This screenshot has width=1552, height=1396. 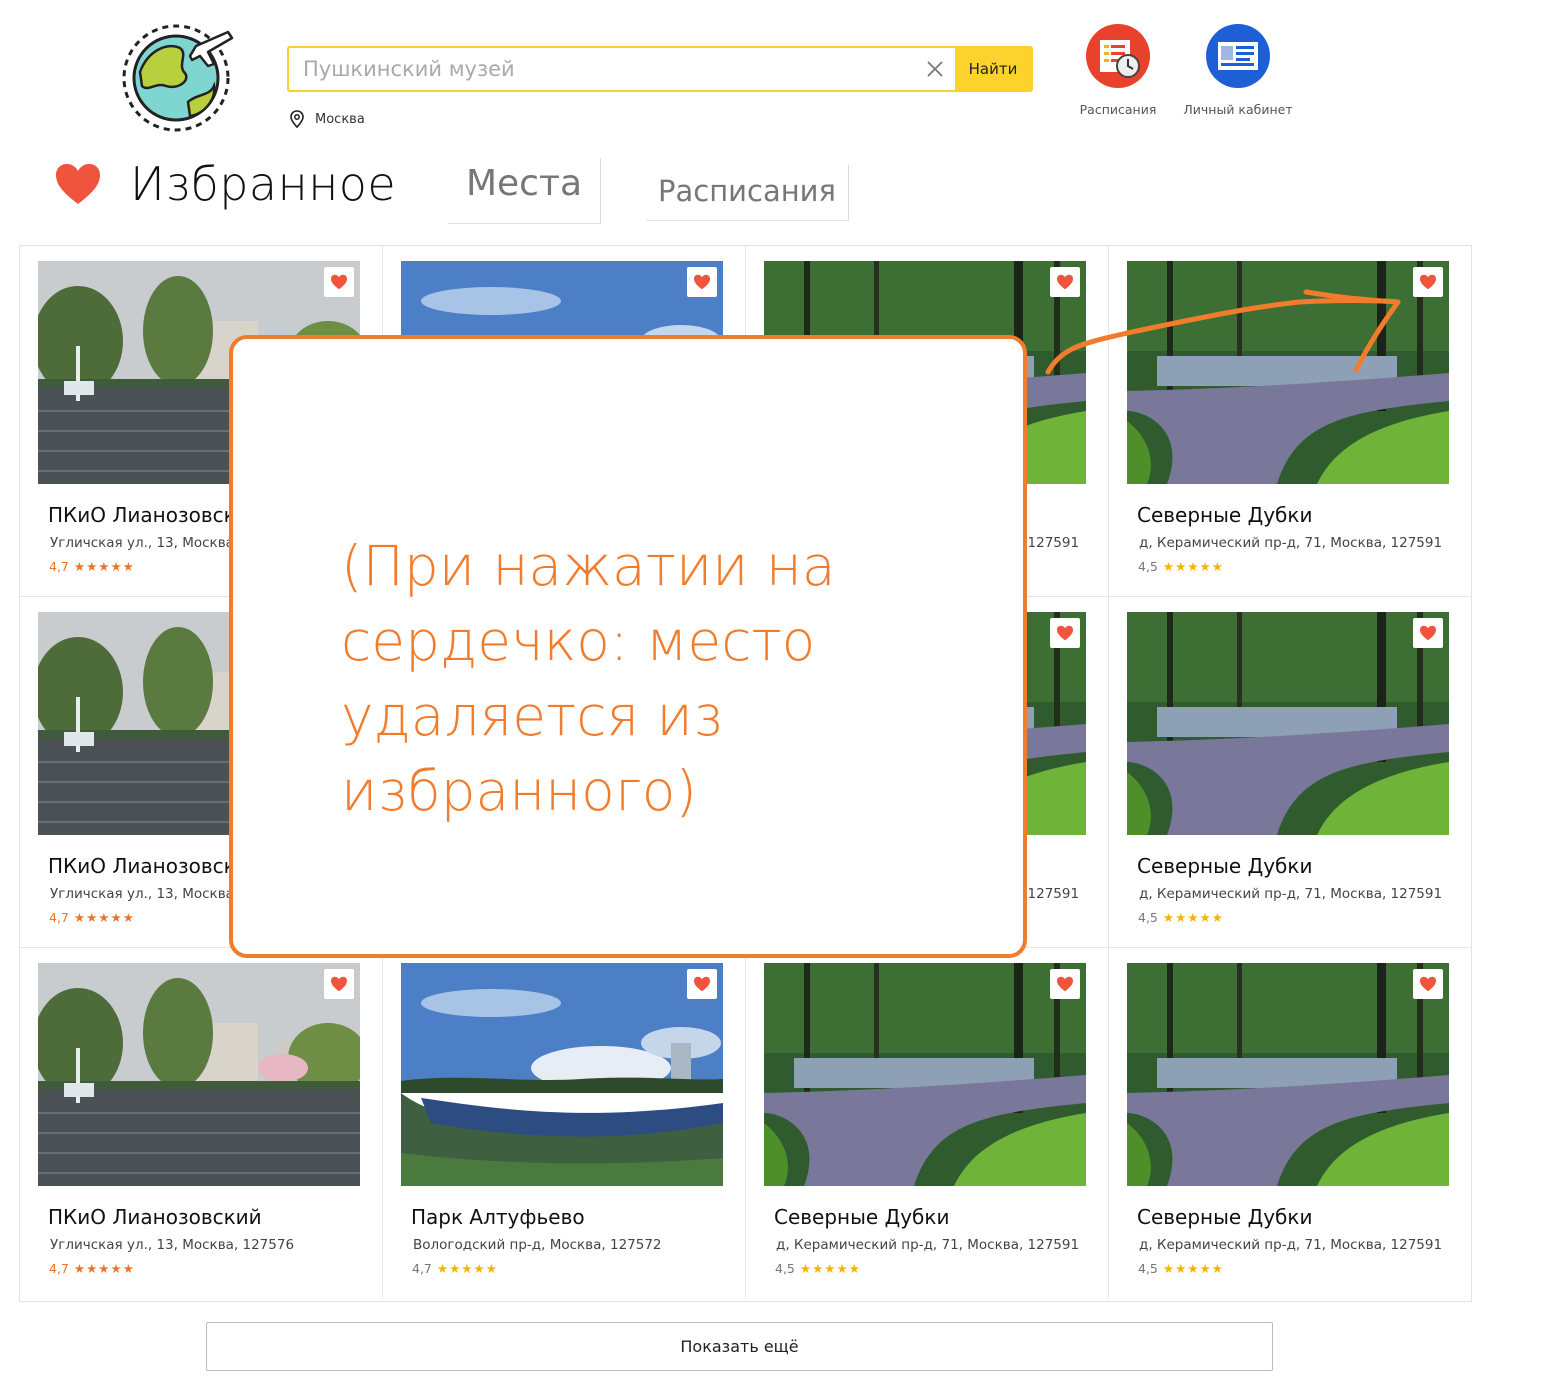 What do you see at coordinates (155, 1217) in the screenshot?
I see `place-name: ПКиО Лианозовский` at bounding box center [155, 1217].